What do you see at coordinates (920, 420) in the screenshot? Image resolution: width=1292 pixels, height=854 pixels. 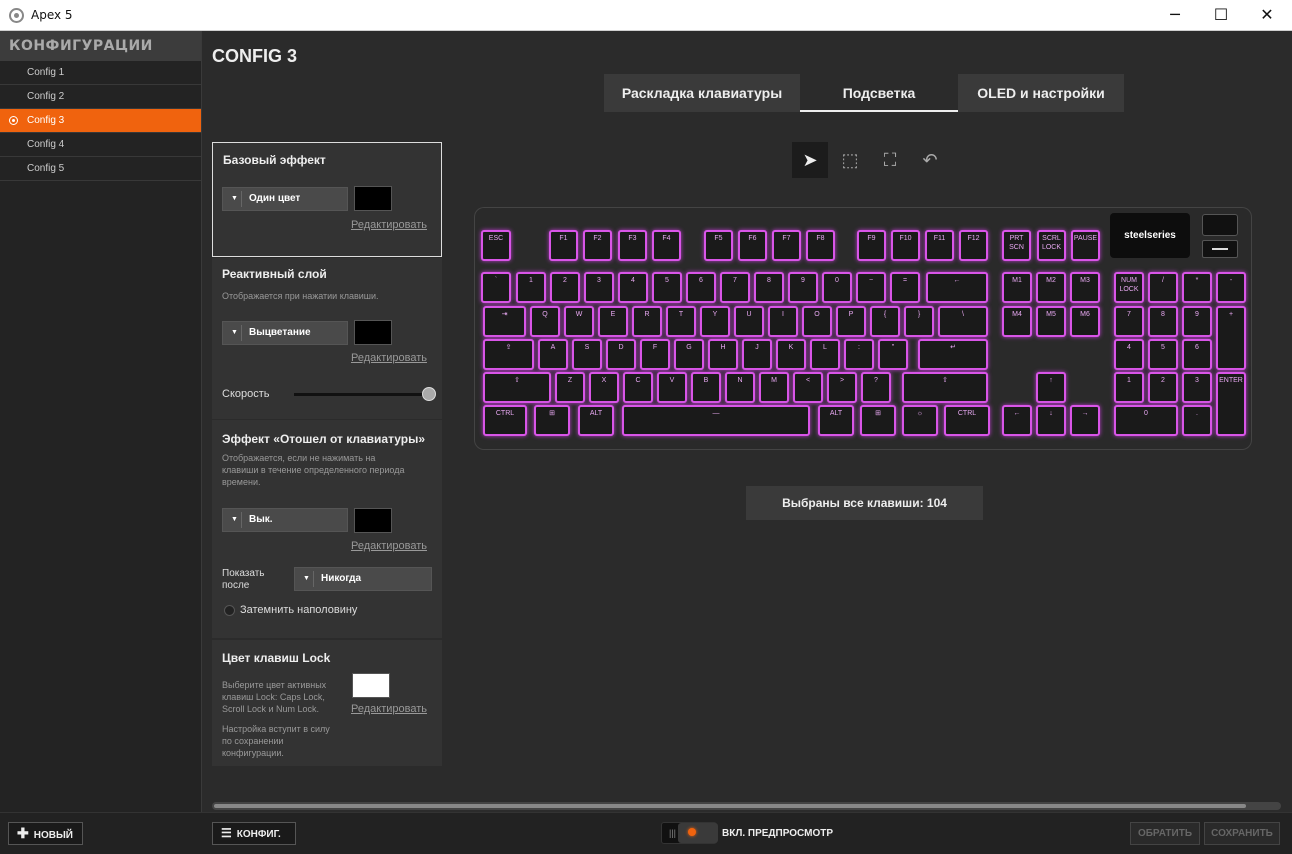 I see `key: ☼` at bounding box center [920, 420].